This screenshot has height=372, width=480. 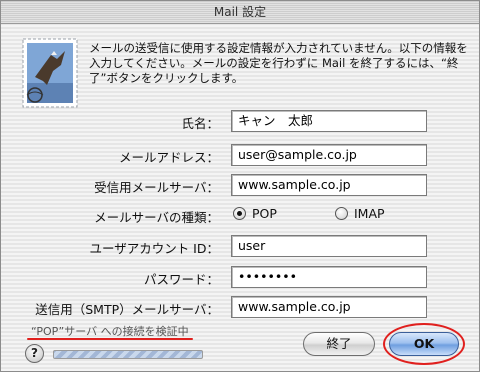 I want to click on radio-imap-indicator, so click(x=341, y=213).